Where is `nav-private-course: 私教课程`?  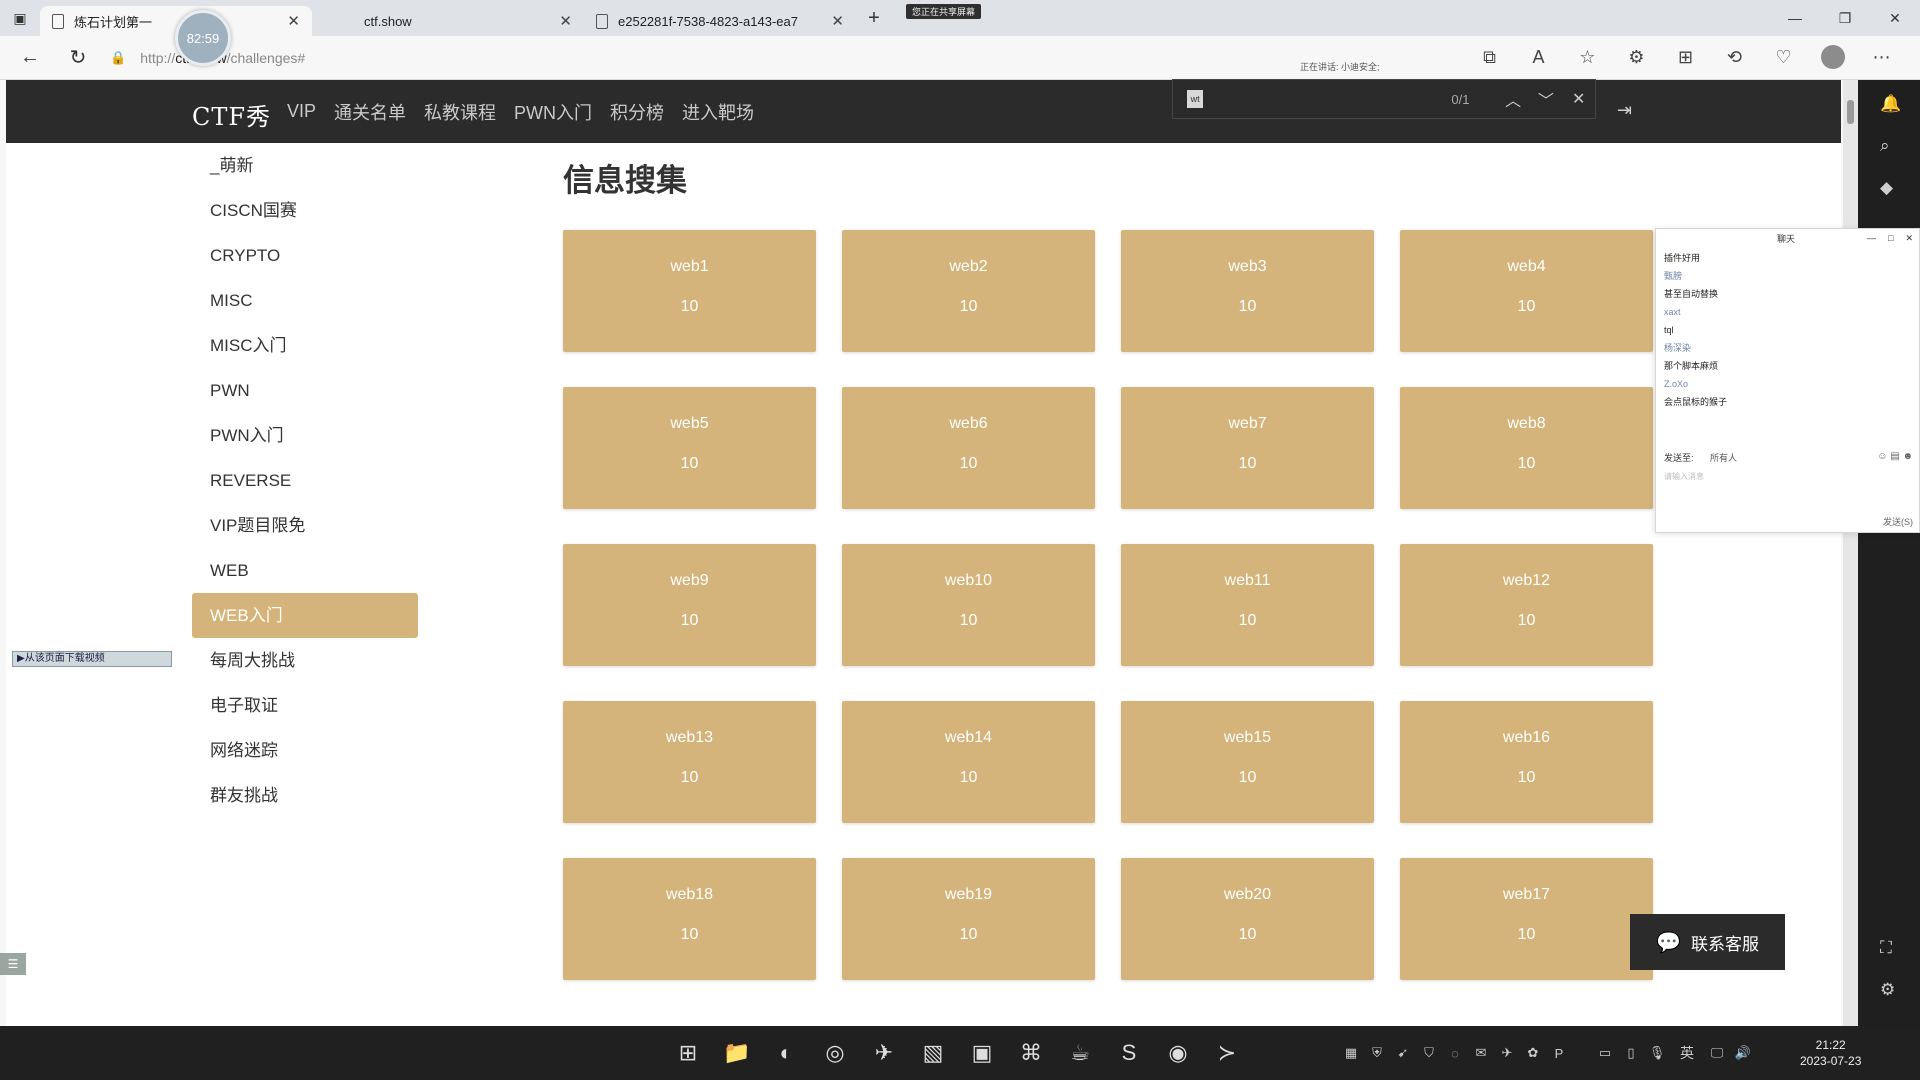 nav-private-course: 私教课程 is located at coordinates (460, 112).